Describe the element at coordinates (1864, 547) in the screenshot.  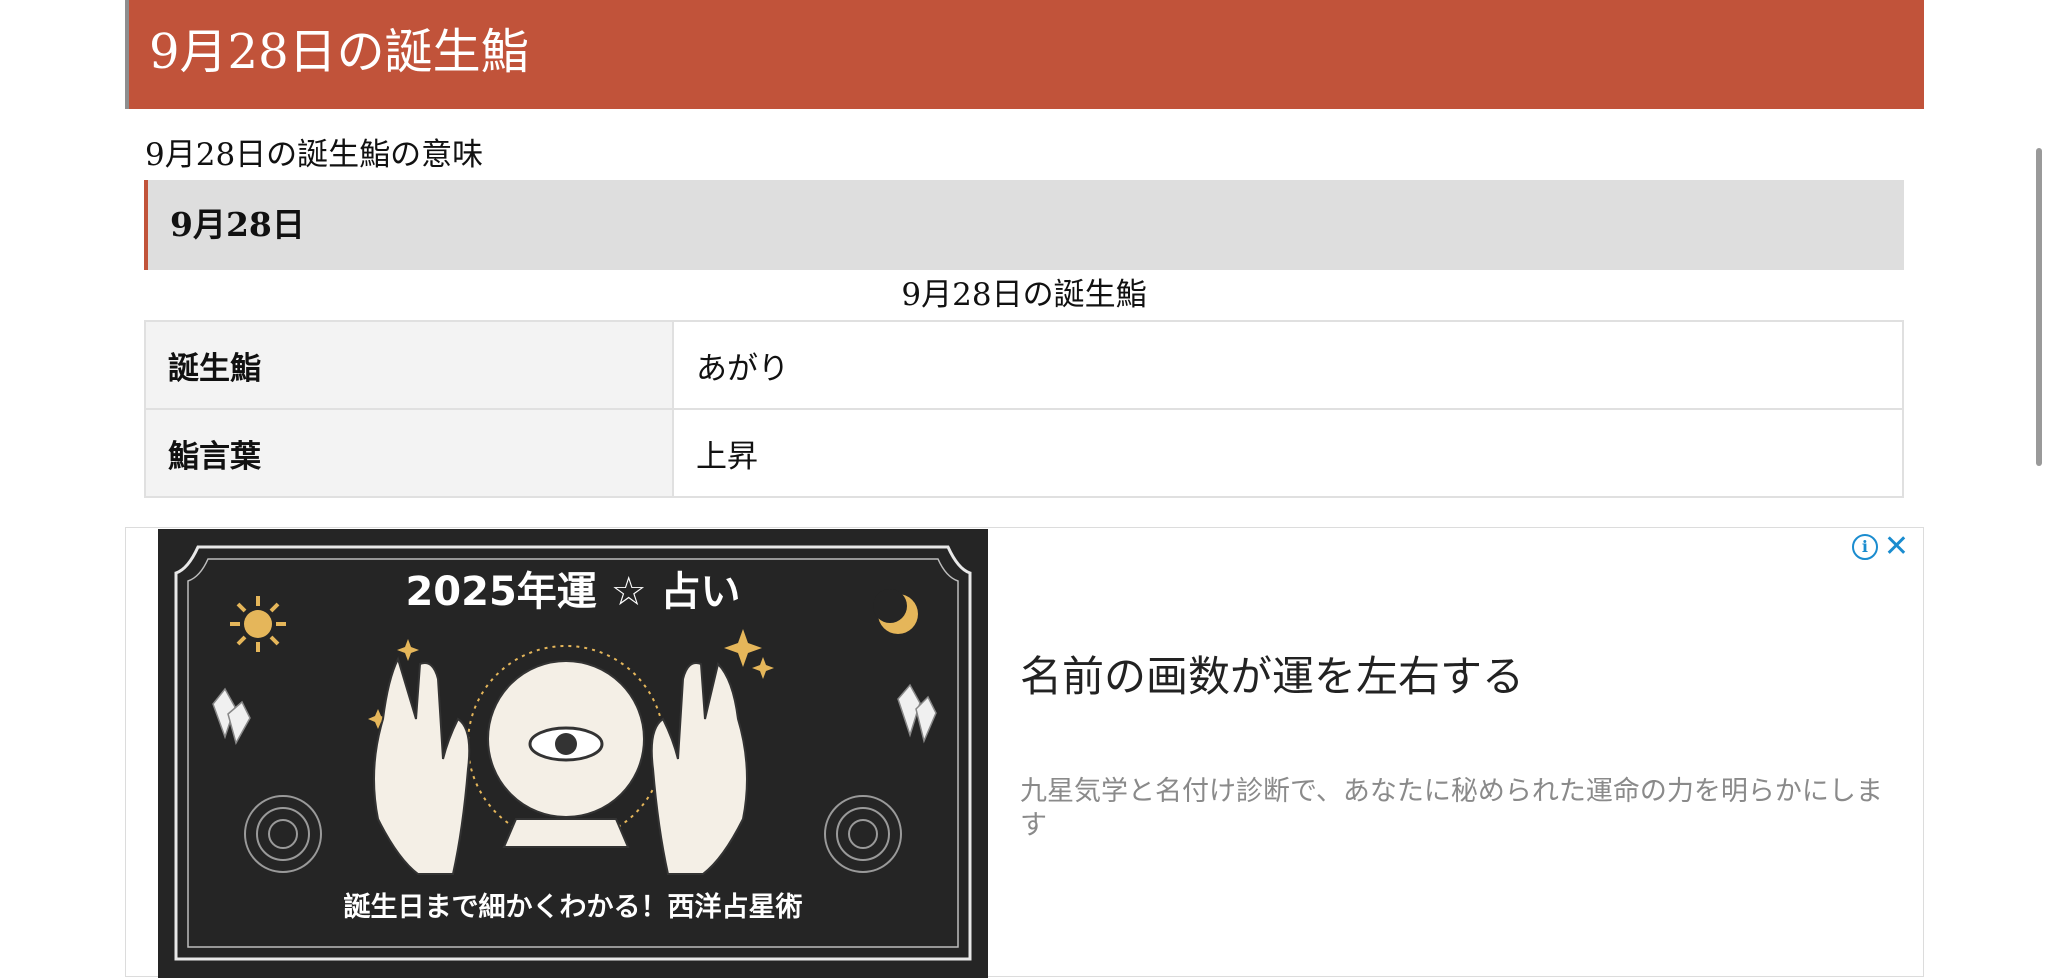
I see `ad-info-icon: i` at that location.